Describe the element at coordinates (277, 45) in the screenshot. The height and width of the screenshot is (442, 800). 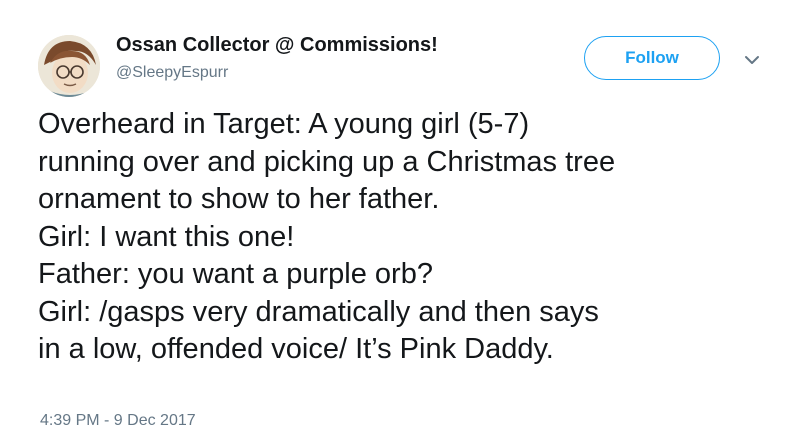
I see `display-name: Ossan Collector @ Commissions!` at that location.